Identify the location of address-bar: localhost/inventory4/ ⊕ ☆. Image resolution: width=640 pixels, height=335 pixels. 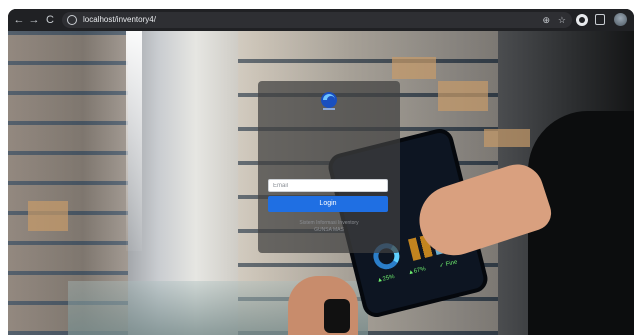
(317, 20).